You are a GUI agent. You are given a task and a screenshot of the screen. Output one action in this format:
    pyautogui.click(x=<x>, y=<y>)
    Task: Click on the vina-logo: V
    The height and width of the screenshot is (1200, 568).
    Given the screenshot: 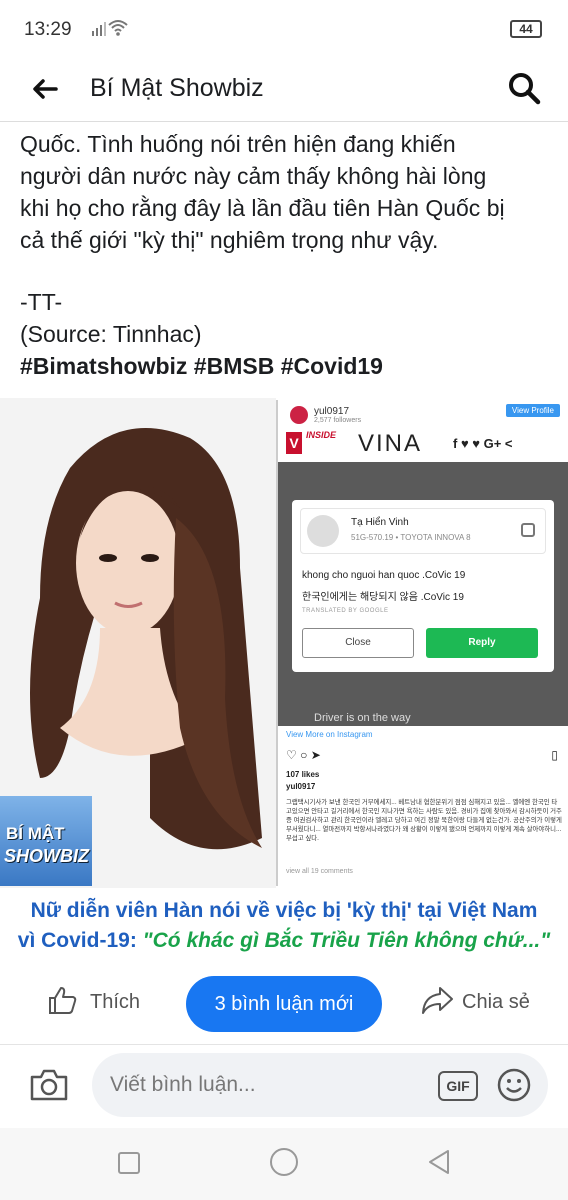 What is the action you would take?
    pyautogui.click(x=294, y=443)
    